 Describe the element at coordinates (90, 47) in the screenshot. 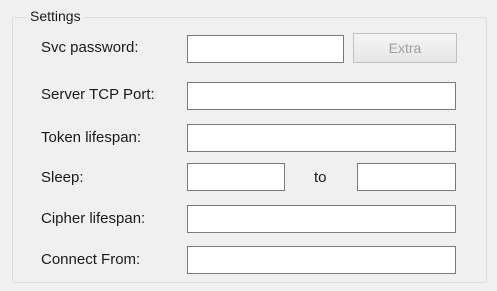

I see `svc-password-label: Svc password:` at that location.